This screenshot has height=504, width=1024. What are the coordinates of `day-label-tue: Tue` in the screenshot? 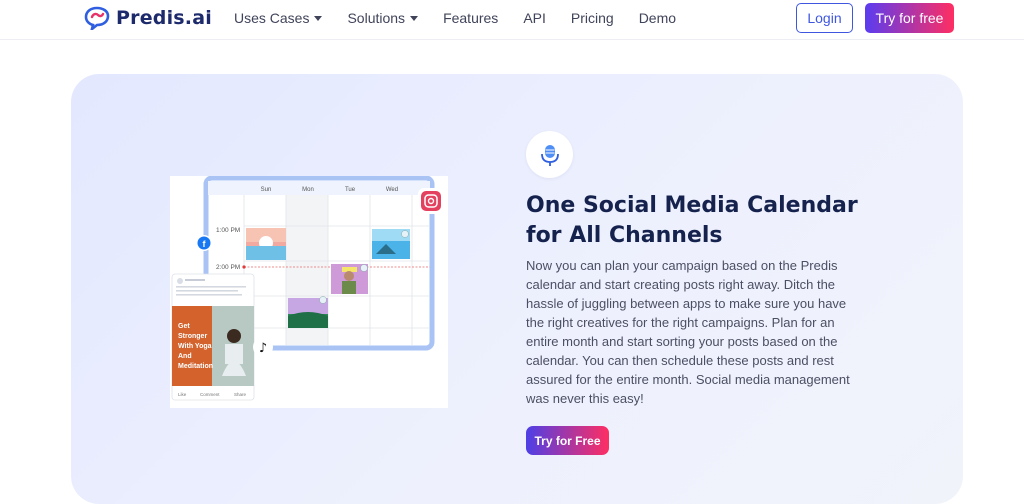 It's located at (350, 190).